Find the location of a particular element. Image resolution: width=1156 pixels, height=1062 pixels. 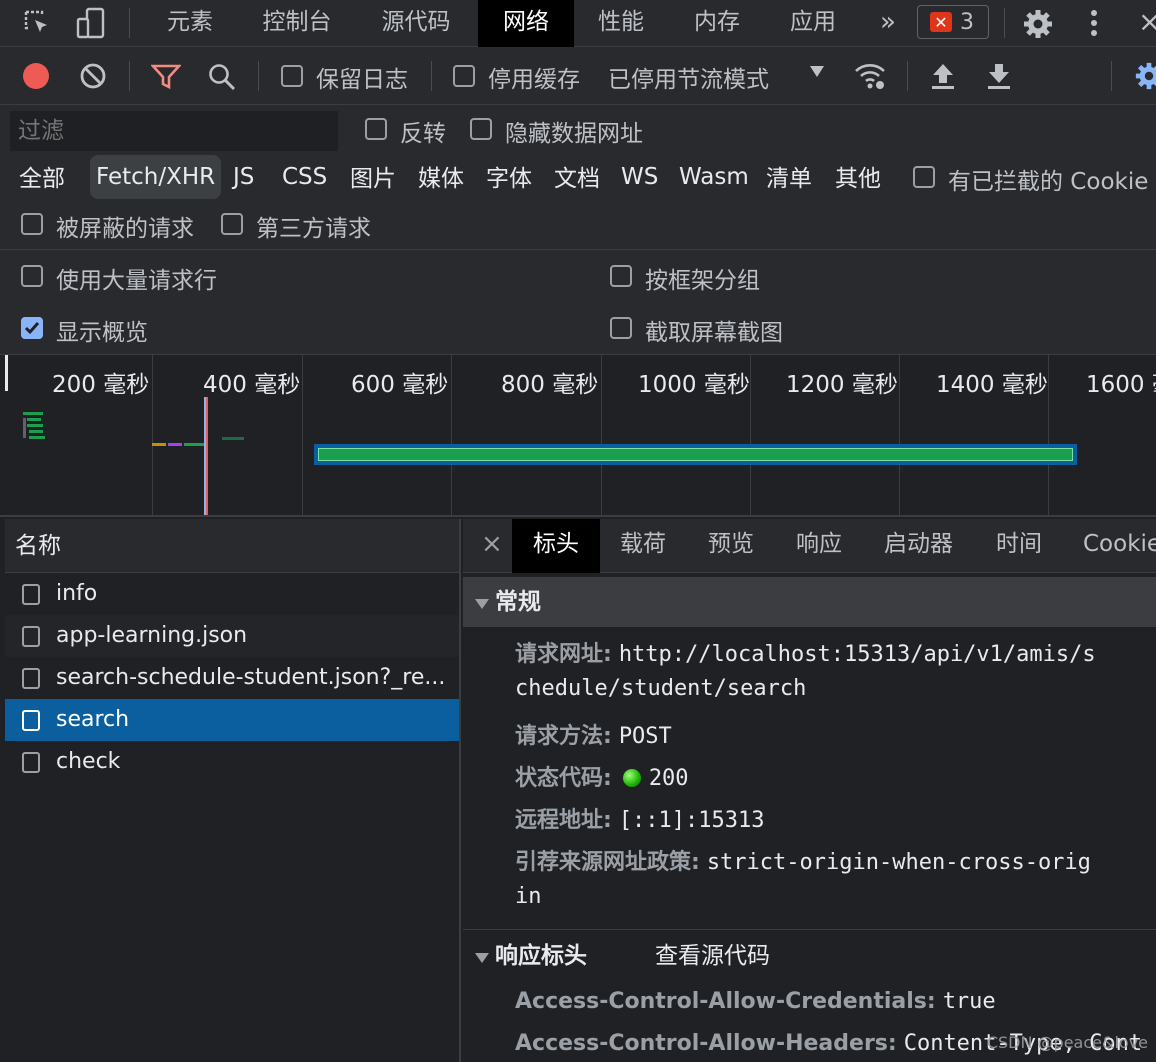

type-filter-other: 其他 is located at coordinates (858, 179).